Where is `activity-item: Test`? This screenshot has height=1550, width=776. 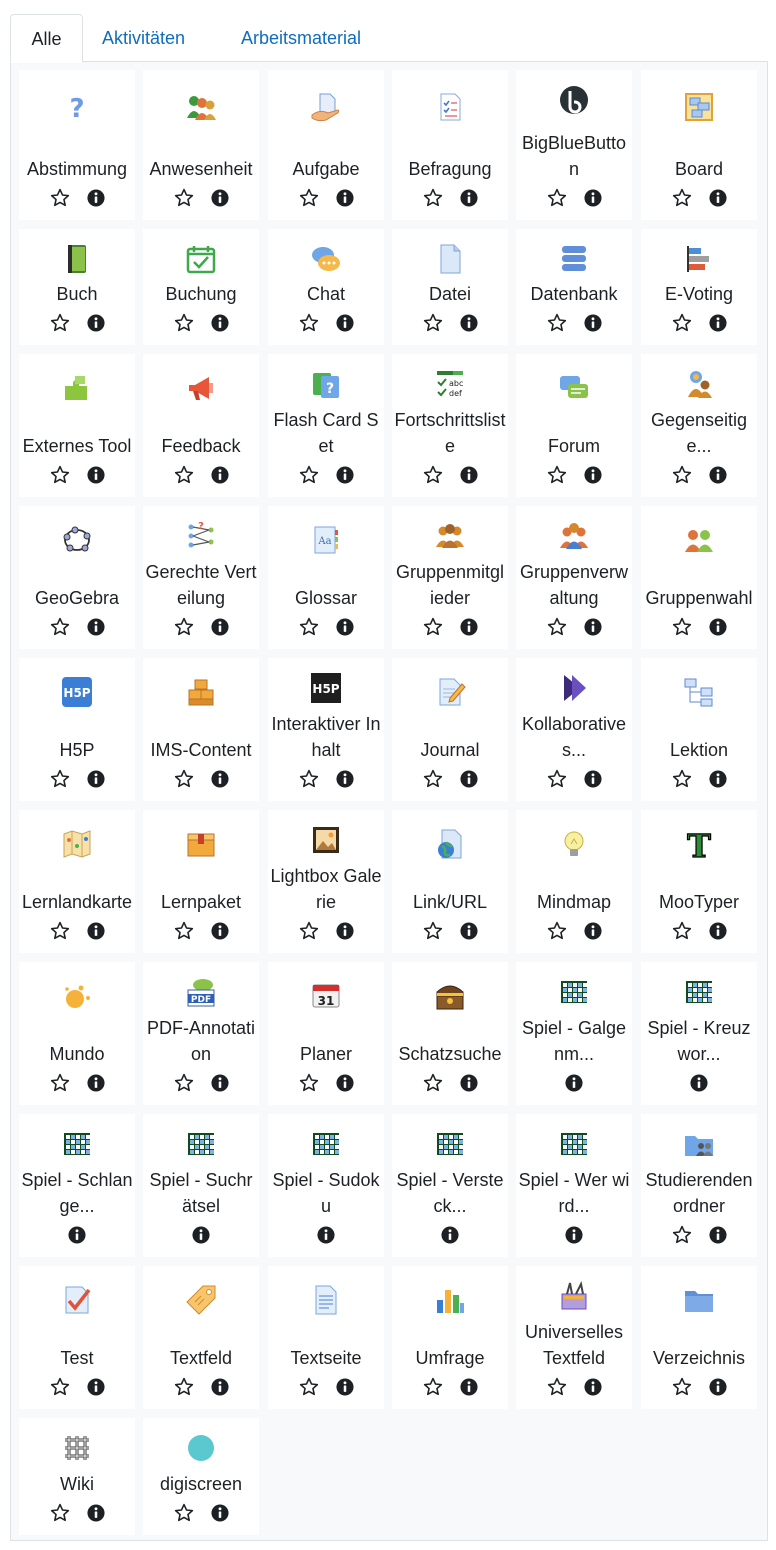 activity-item: Test is located at coordinates (77, 1337).